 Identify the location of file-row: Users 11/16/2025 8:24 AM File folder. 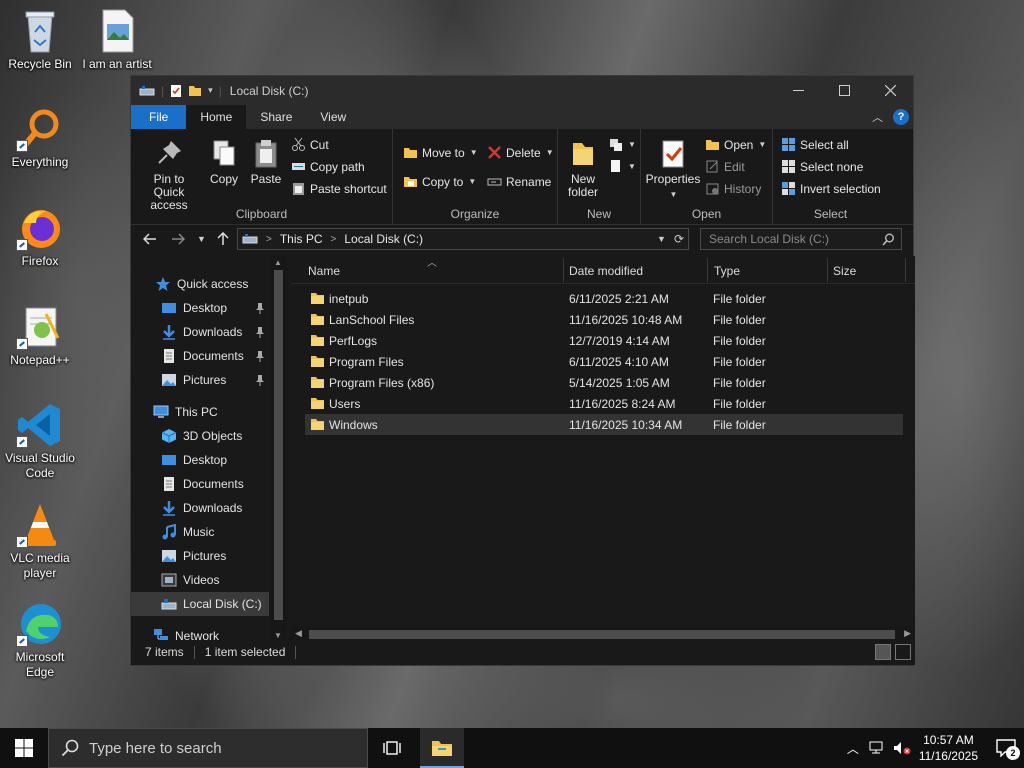
(604, 403).